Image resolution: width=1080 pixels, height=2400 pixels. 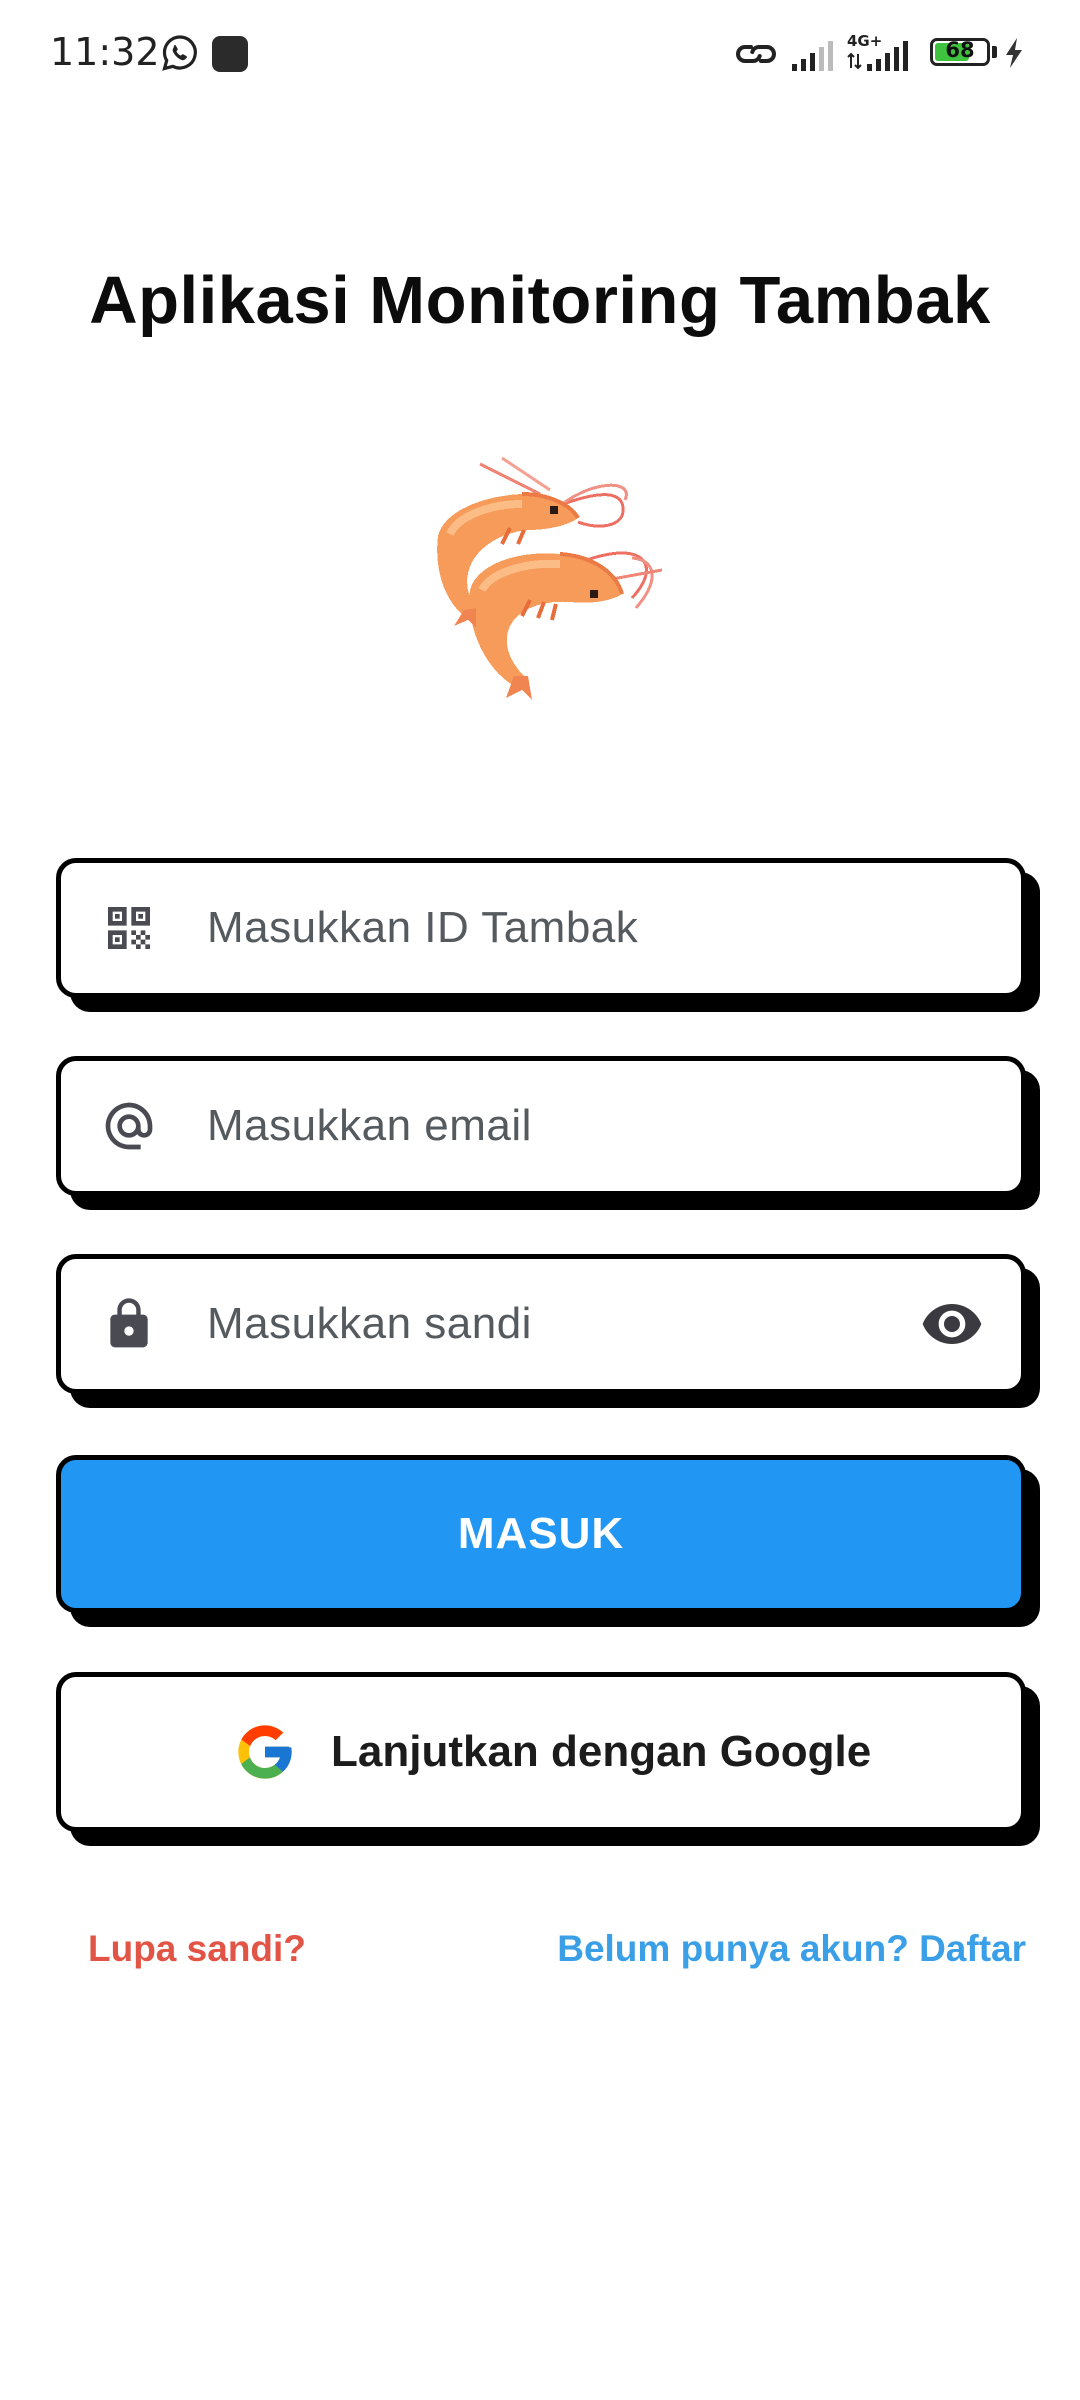 I want to click on battery-level: 68, so click(x=960, y=50).